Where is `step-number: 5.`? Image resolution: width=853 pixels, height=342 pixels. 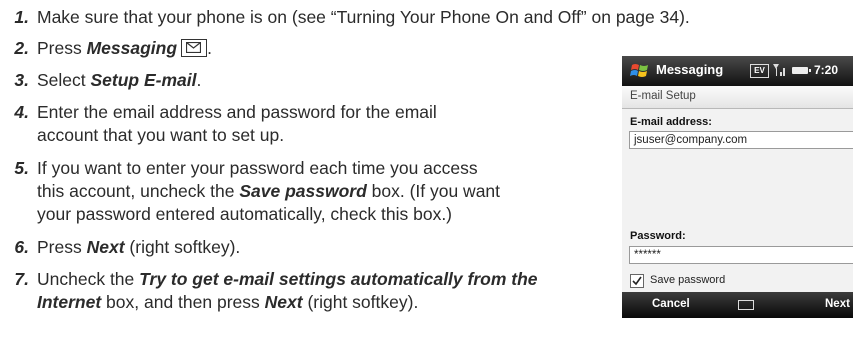 step-number: 5. is located at coordinates (21, 168).